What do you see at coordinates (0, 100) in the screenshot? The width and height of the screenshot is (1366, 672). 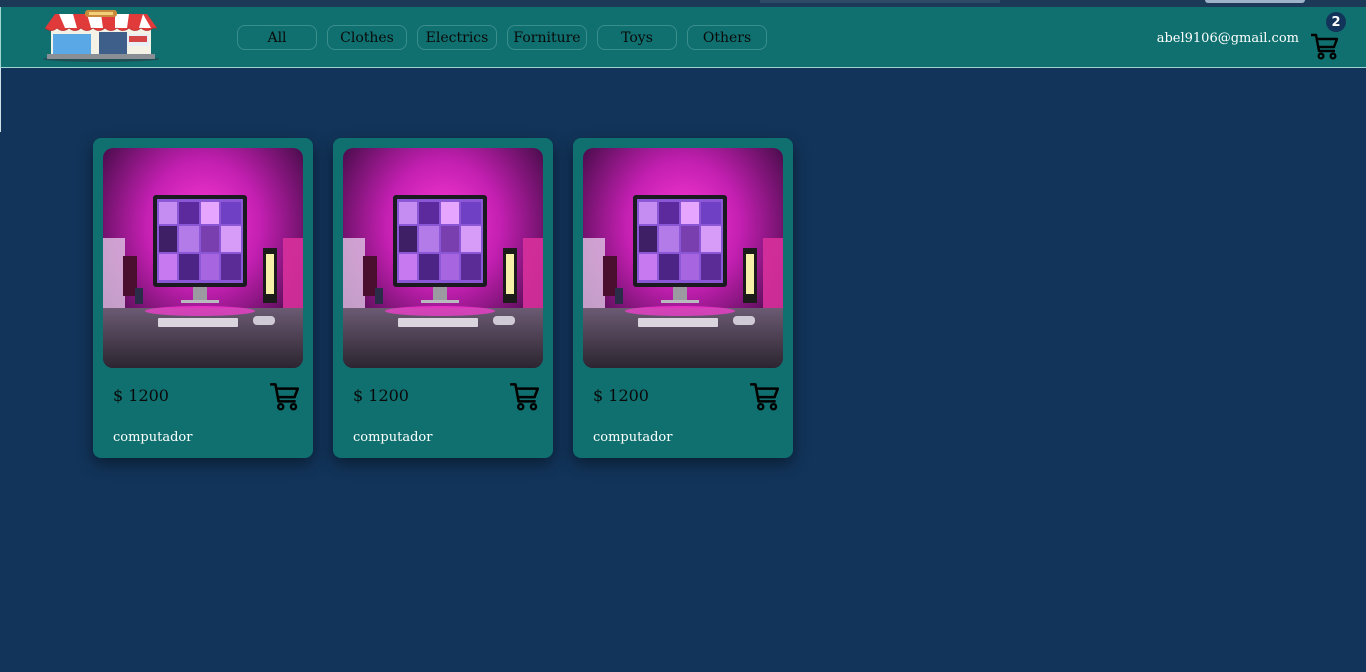 I see `divider` at bounding box center [0, 100].